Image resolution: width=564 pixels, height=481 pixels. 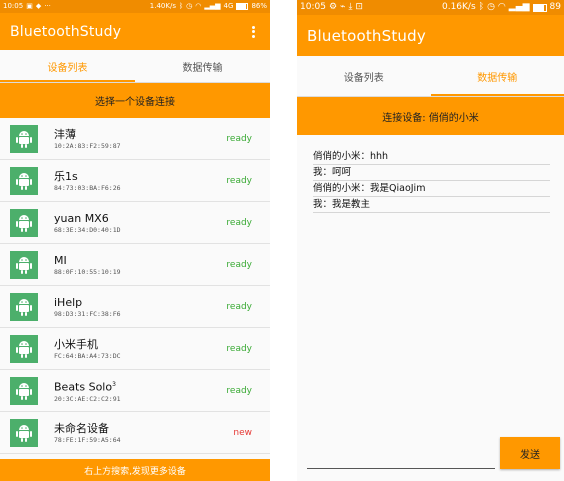 What do you see at coordinates (431, 189) in the screenshot?
I see `chat-message: 俏俏的小米：我是QiaoJim` at bounding box center [431, 189].